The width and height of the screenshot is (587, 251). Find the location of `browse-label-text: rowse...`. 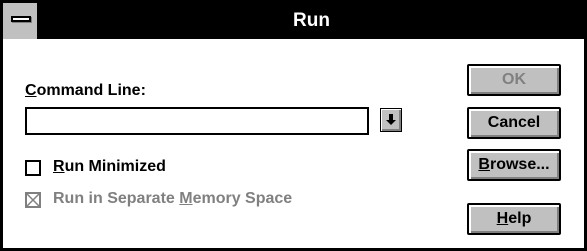

browse-label-text: rowse... is located at coordinates (519, 164).